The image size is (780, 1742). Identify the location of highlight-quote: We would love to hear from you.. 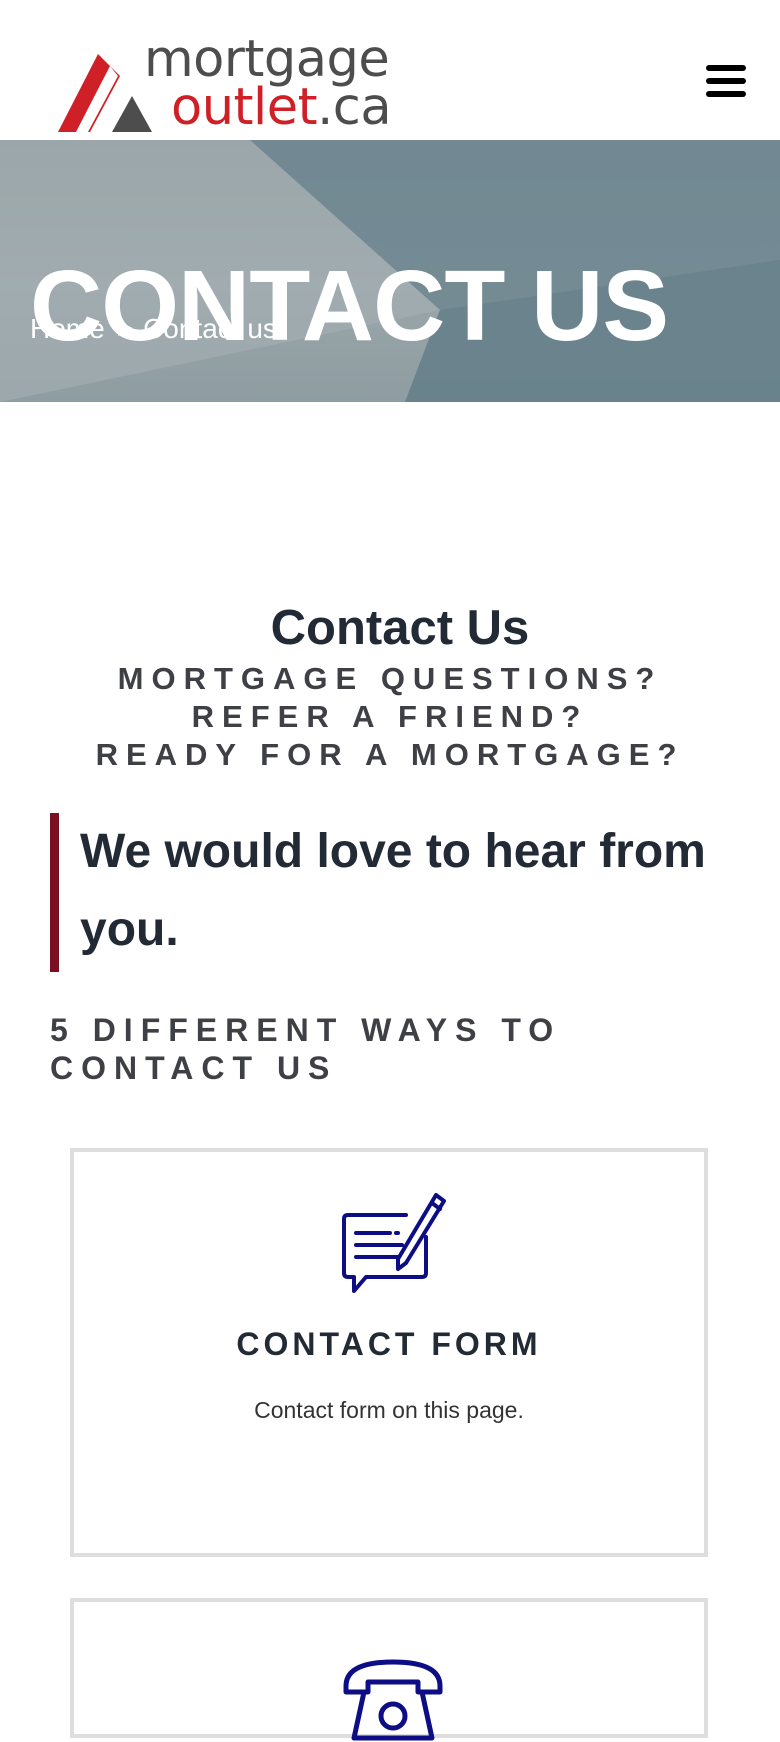
(390, 892).